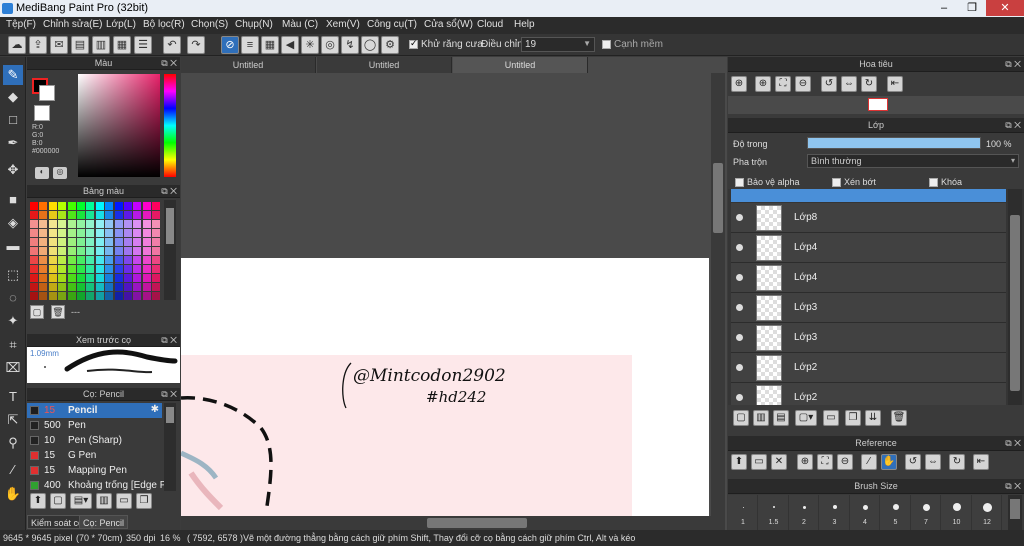  I want to click on brush-size-cell: 3, so click(835, 512).